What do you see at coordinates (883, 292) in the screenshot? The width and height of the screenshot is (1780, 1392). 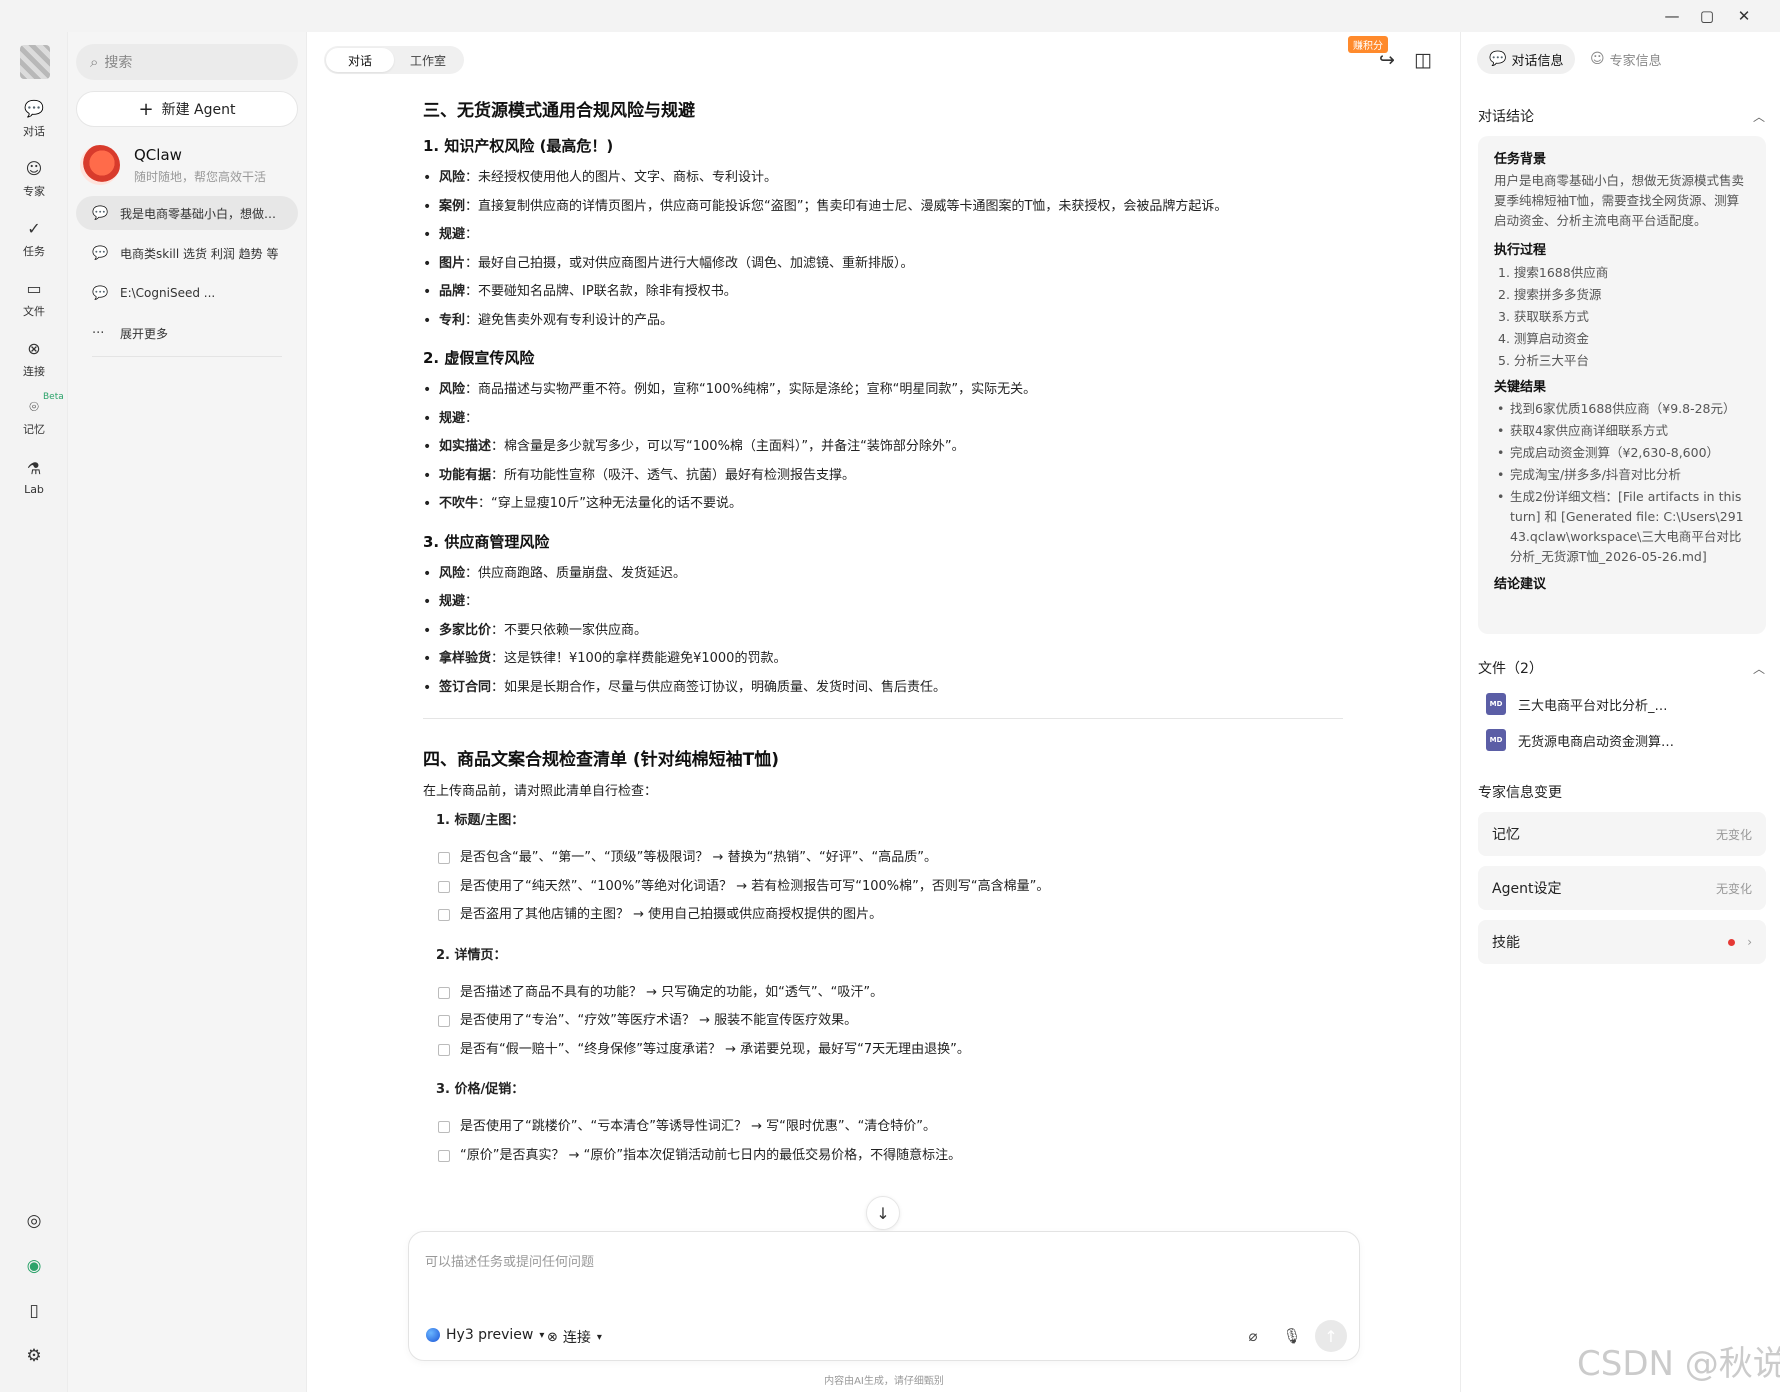 I see `list-item: 品牌：不要碰知名品牌、IP联名款，除非有授权书。` at bounding box center [883, 292].